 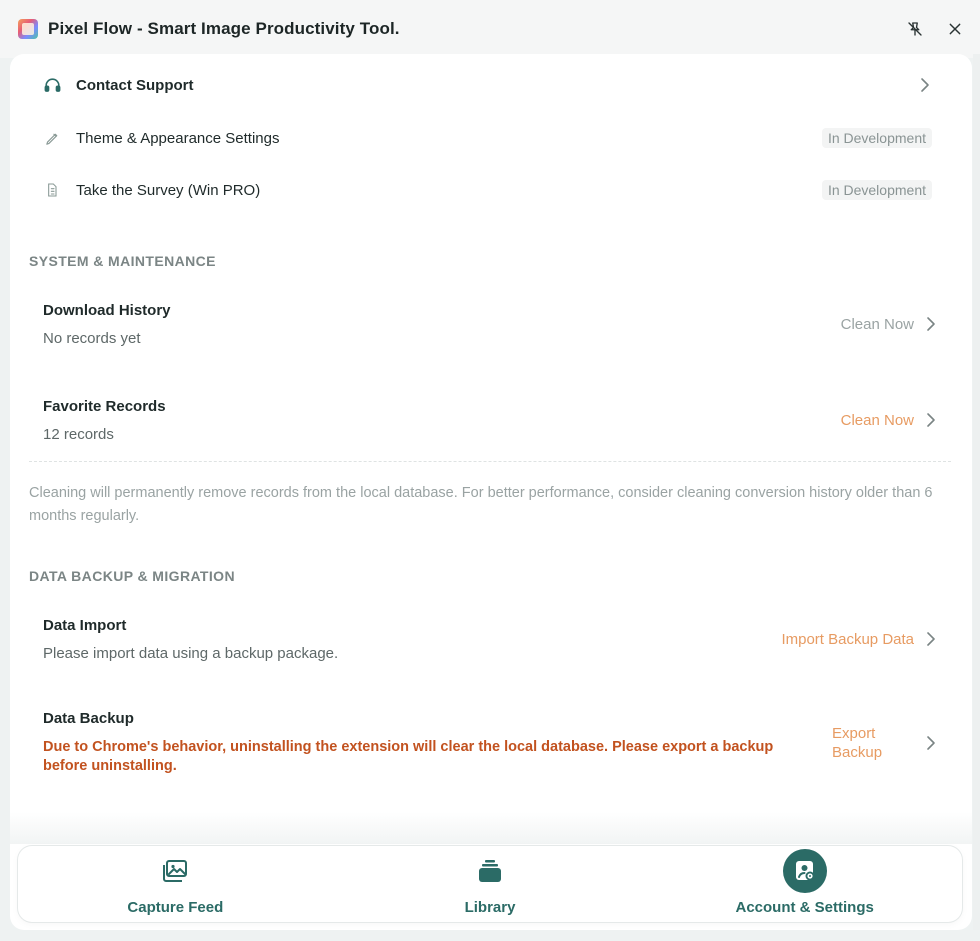 I want to click on survey-row: Take the Survey (Win PRO) In Development, so click(x=491, y=190).